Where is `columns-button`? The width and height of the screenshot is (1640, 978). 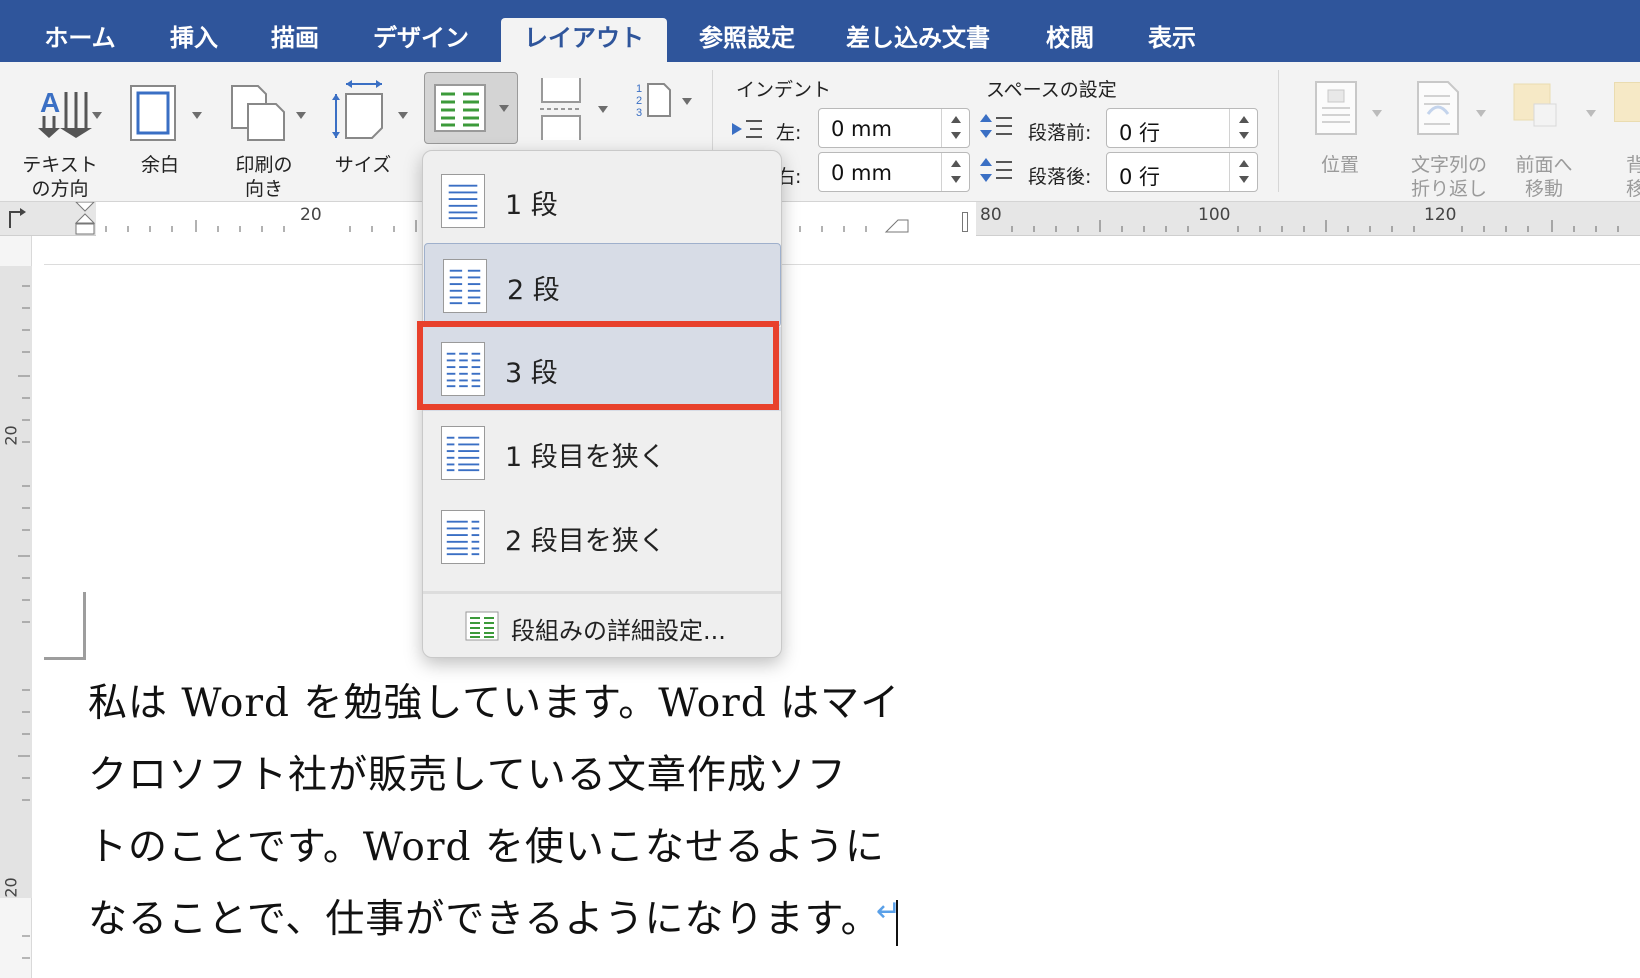 columns-button is located at coordinates (471, 108).